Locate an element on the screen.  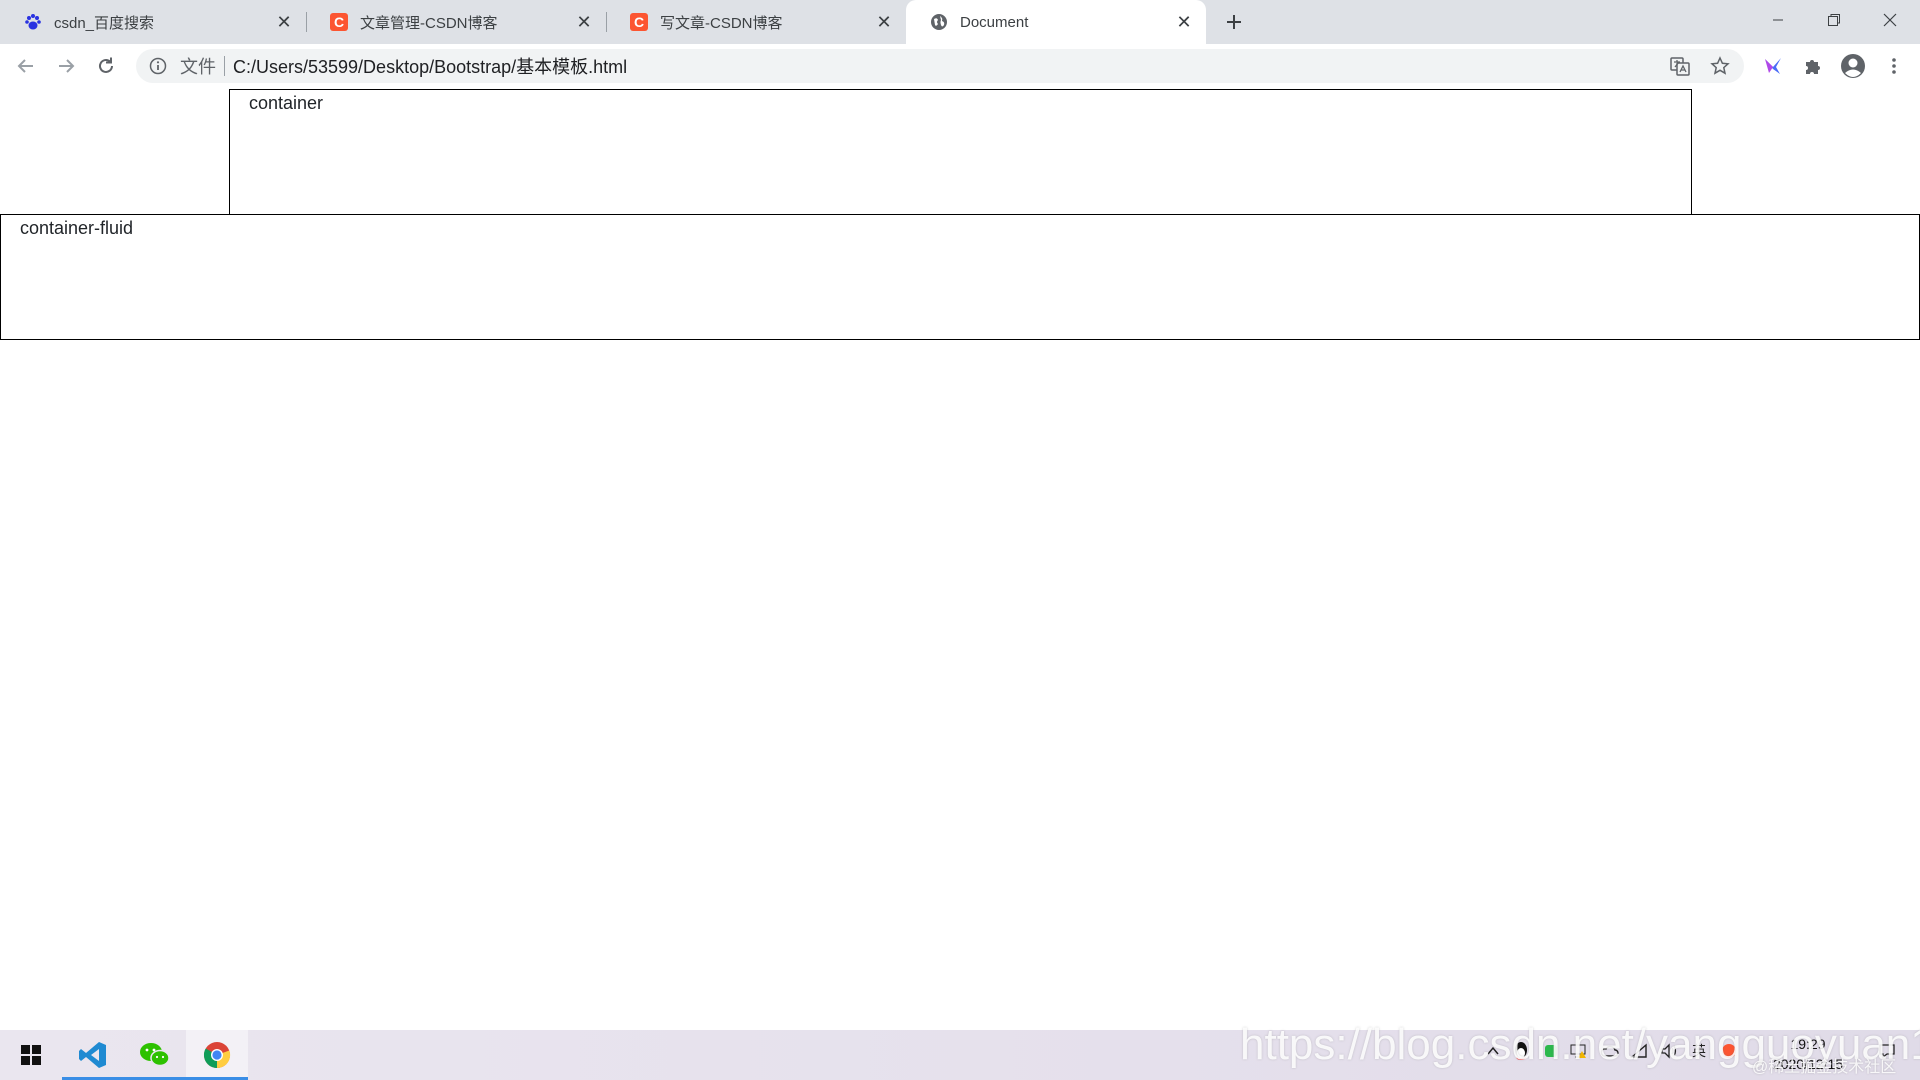
chrome-icon is located at coordinates (217, 1055).